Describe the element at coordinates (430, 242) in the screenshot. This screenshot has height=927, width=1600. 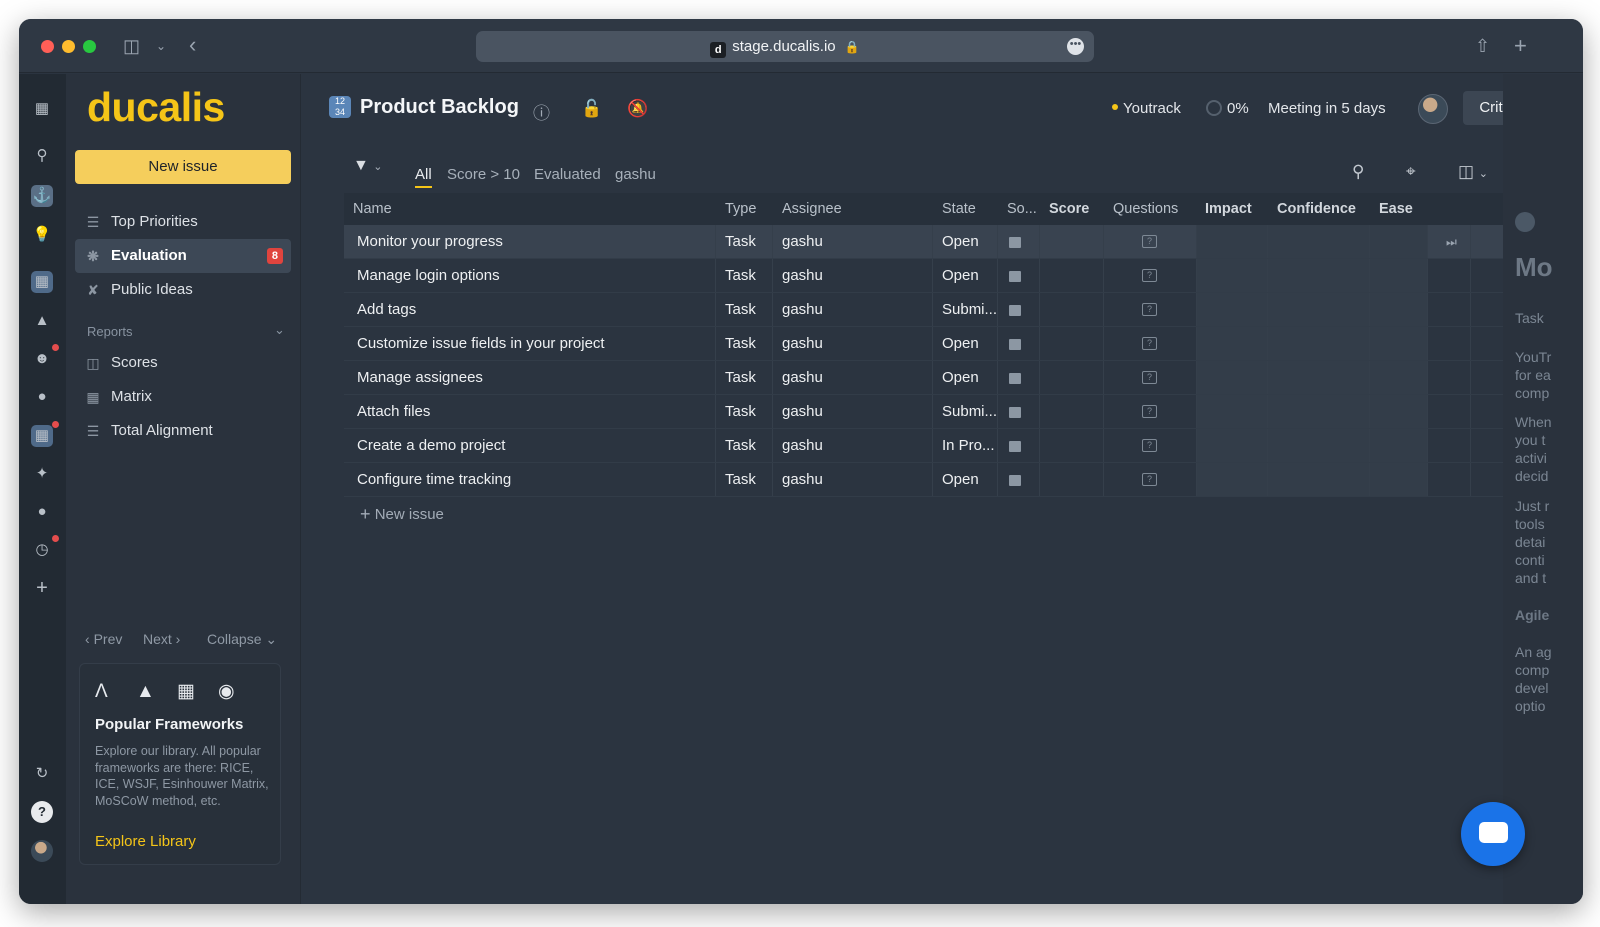
I see `issue-name: Monitor your progress` at that location.